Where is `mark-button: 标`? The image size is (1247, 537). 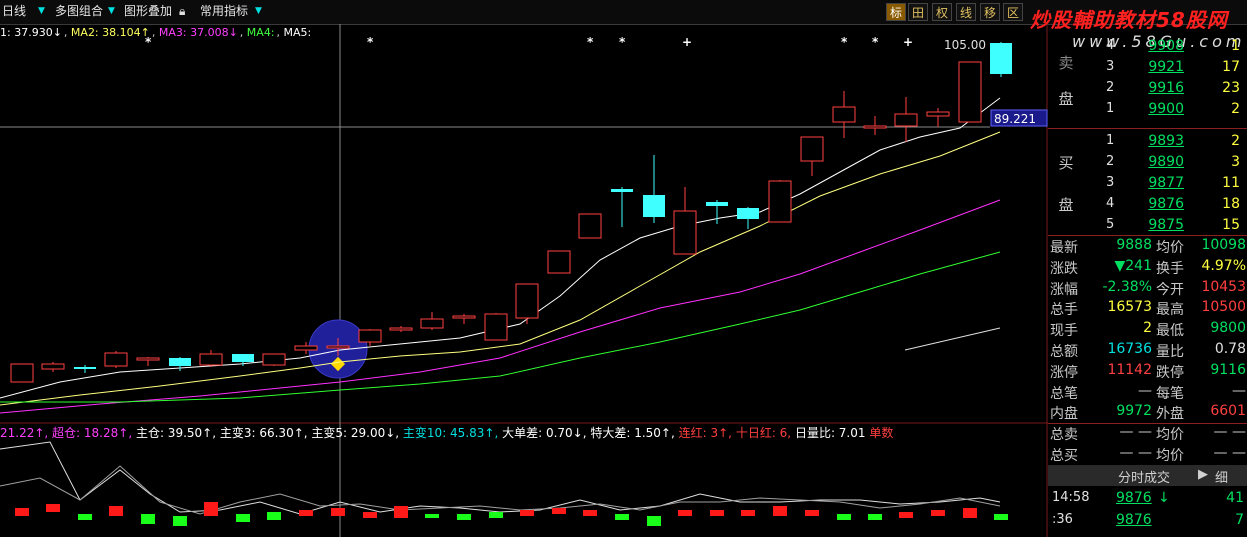 mark-button: 标 is located at coordinates (896, 12).